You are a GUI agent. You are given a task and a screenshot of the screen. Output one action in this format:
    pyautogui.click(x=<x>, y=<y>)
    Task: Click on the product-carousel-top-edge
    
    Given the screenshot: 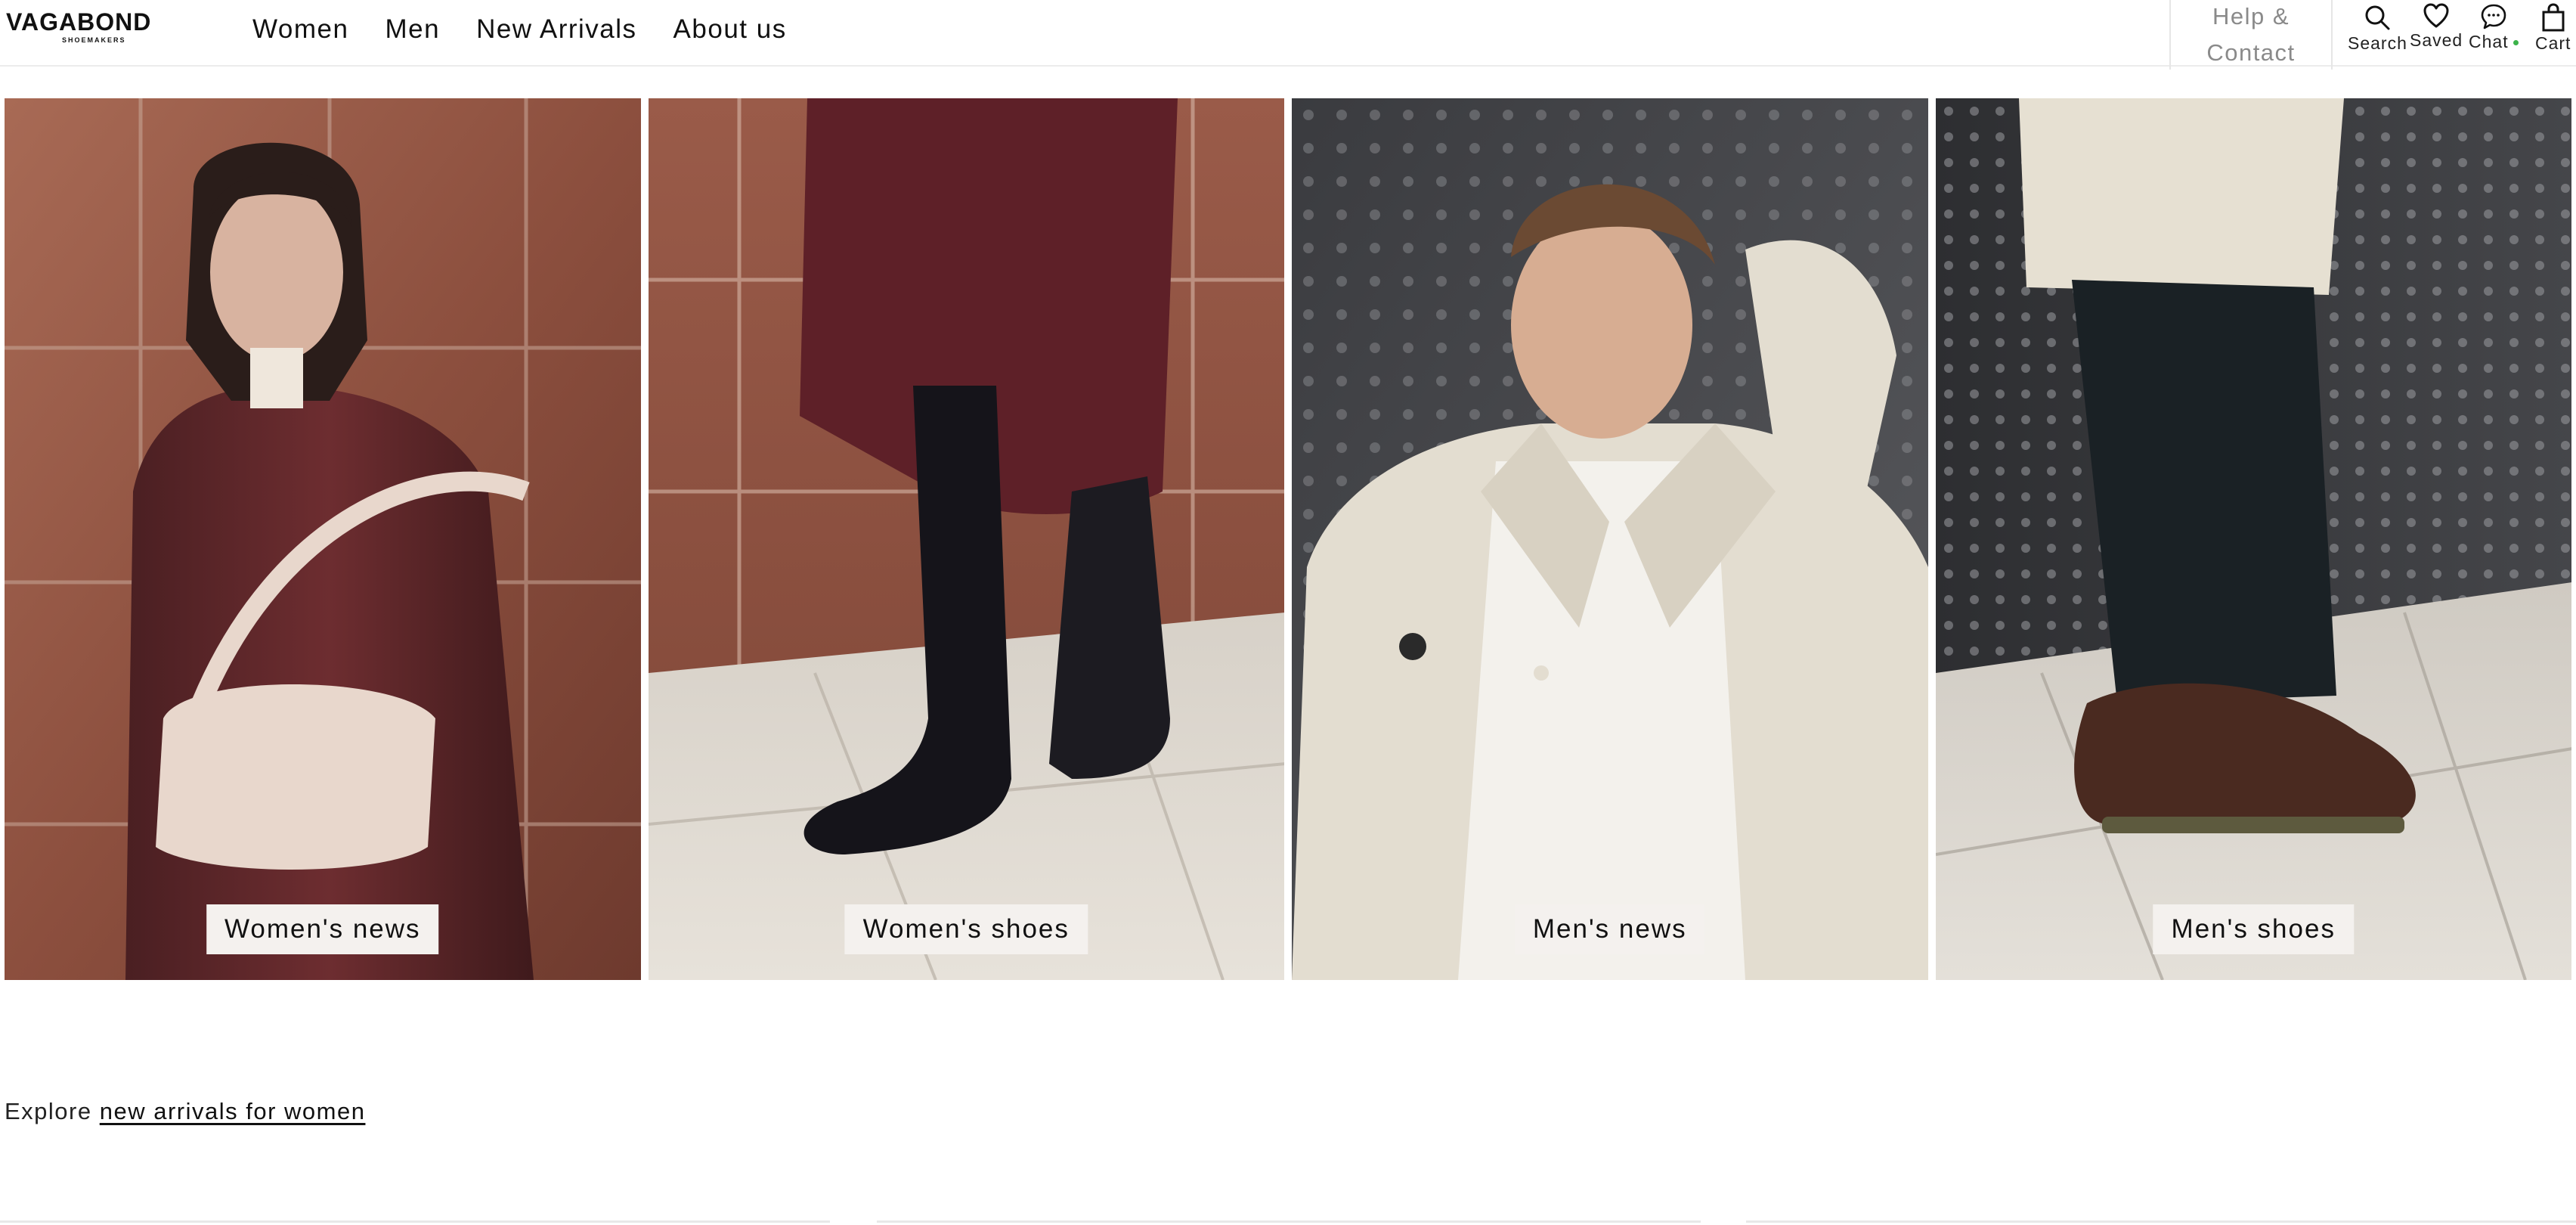 What is the action you would take?
    pyautogui.click(x=1288, y=1221)
    